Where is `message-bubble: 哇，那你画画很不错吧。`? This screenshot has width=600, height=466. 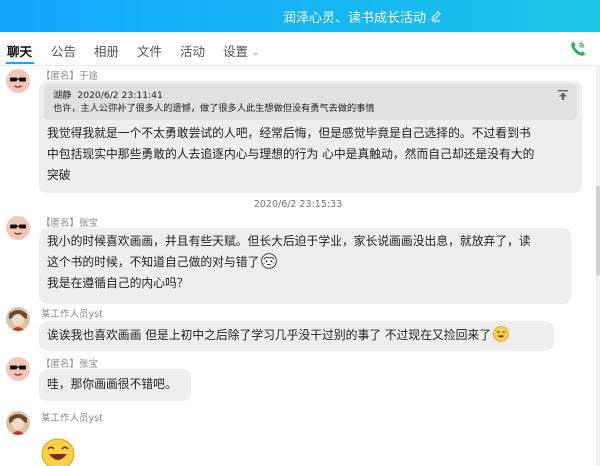 message-bubble: 哇，那你画画很不错吧。 is located at coordinates (115, 385).